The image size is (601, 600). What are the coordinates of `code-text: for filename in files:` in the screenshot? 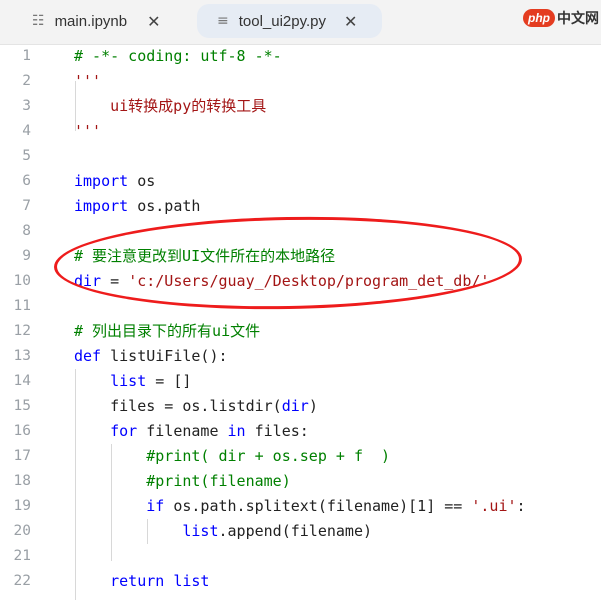 It's located at (191, 431).